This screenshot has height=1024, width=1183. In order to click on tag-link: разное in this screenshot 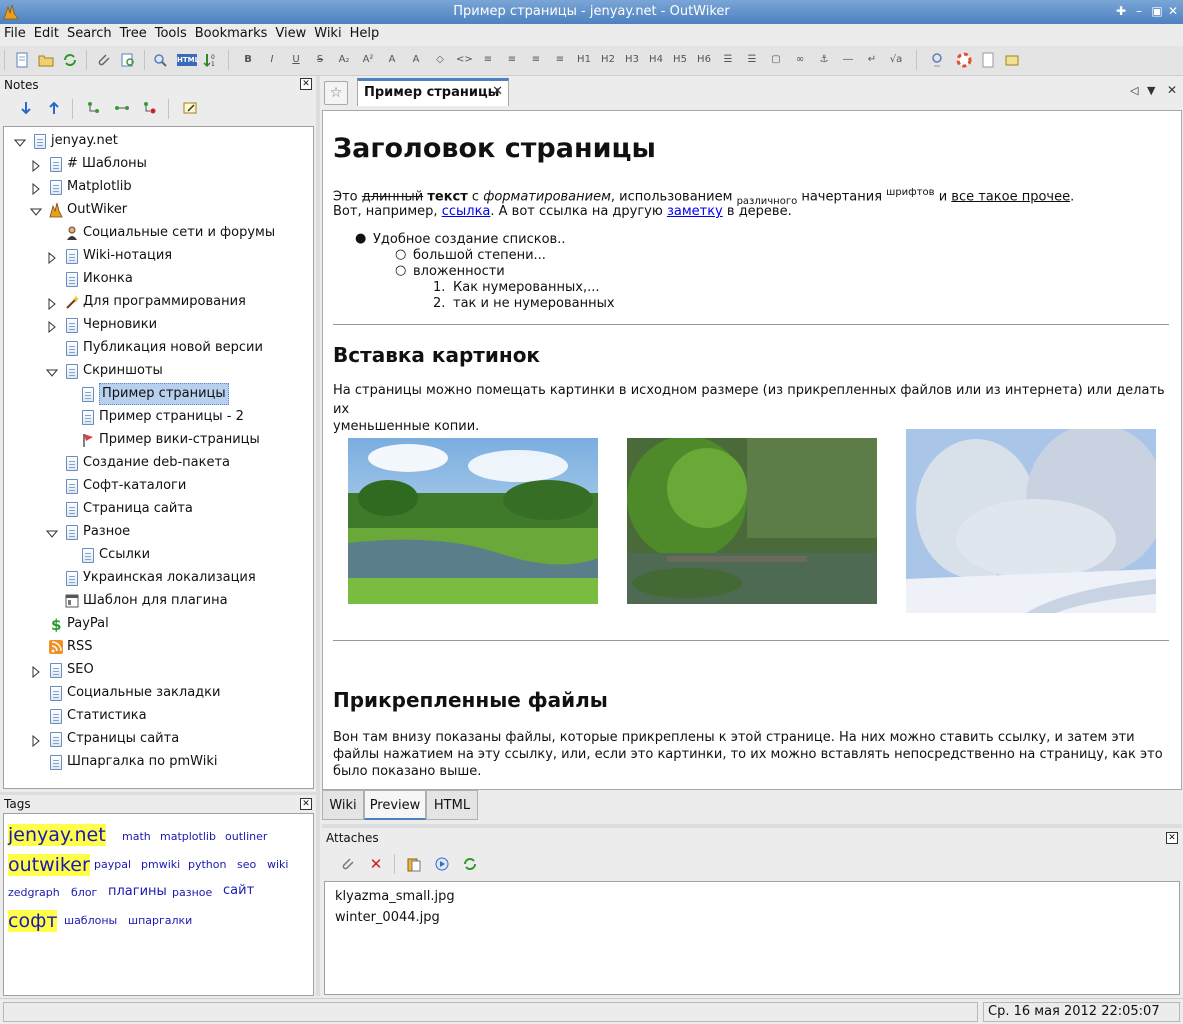, I will do `click(192, 892)`.